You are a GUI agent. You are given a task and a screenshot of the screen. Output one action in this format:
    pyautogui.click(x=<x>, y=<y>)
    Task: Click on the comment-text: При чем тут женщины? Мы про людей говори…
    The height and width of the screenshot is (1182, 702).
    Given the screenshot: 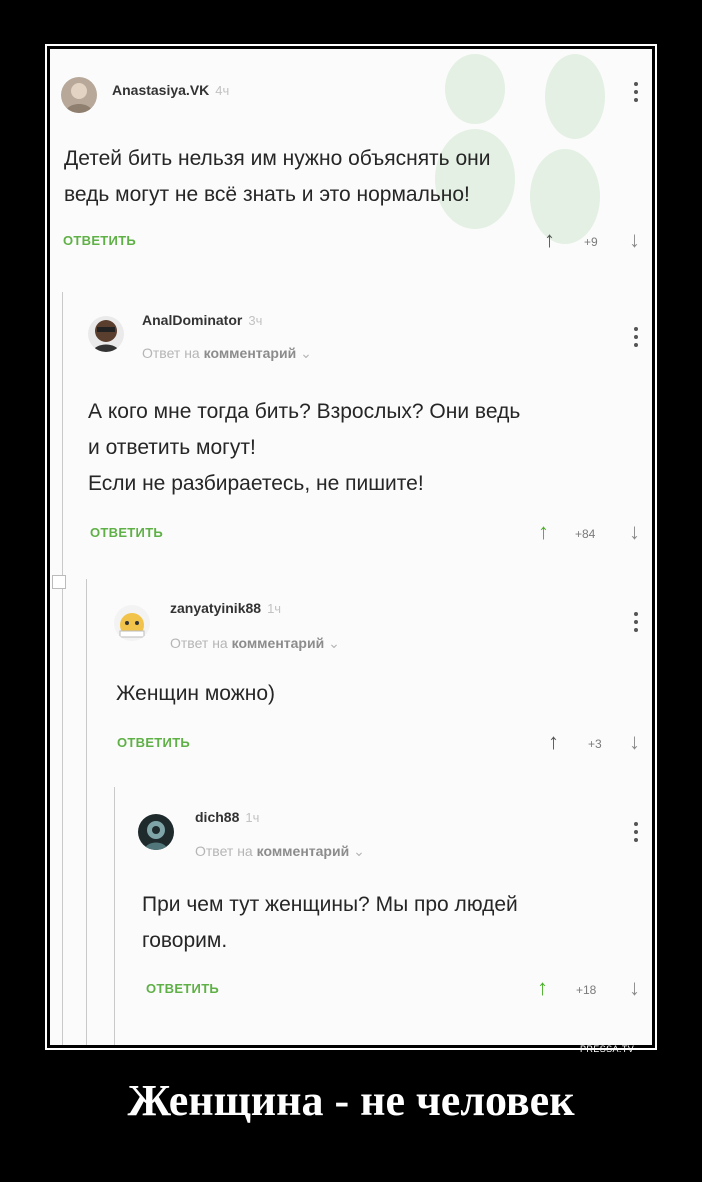 What is the action you would take?
    pyautogui.click(x=330, y=922)
    